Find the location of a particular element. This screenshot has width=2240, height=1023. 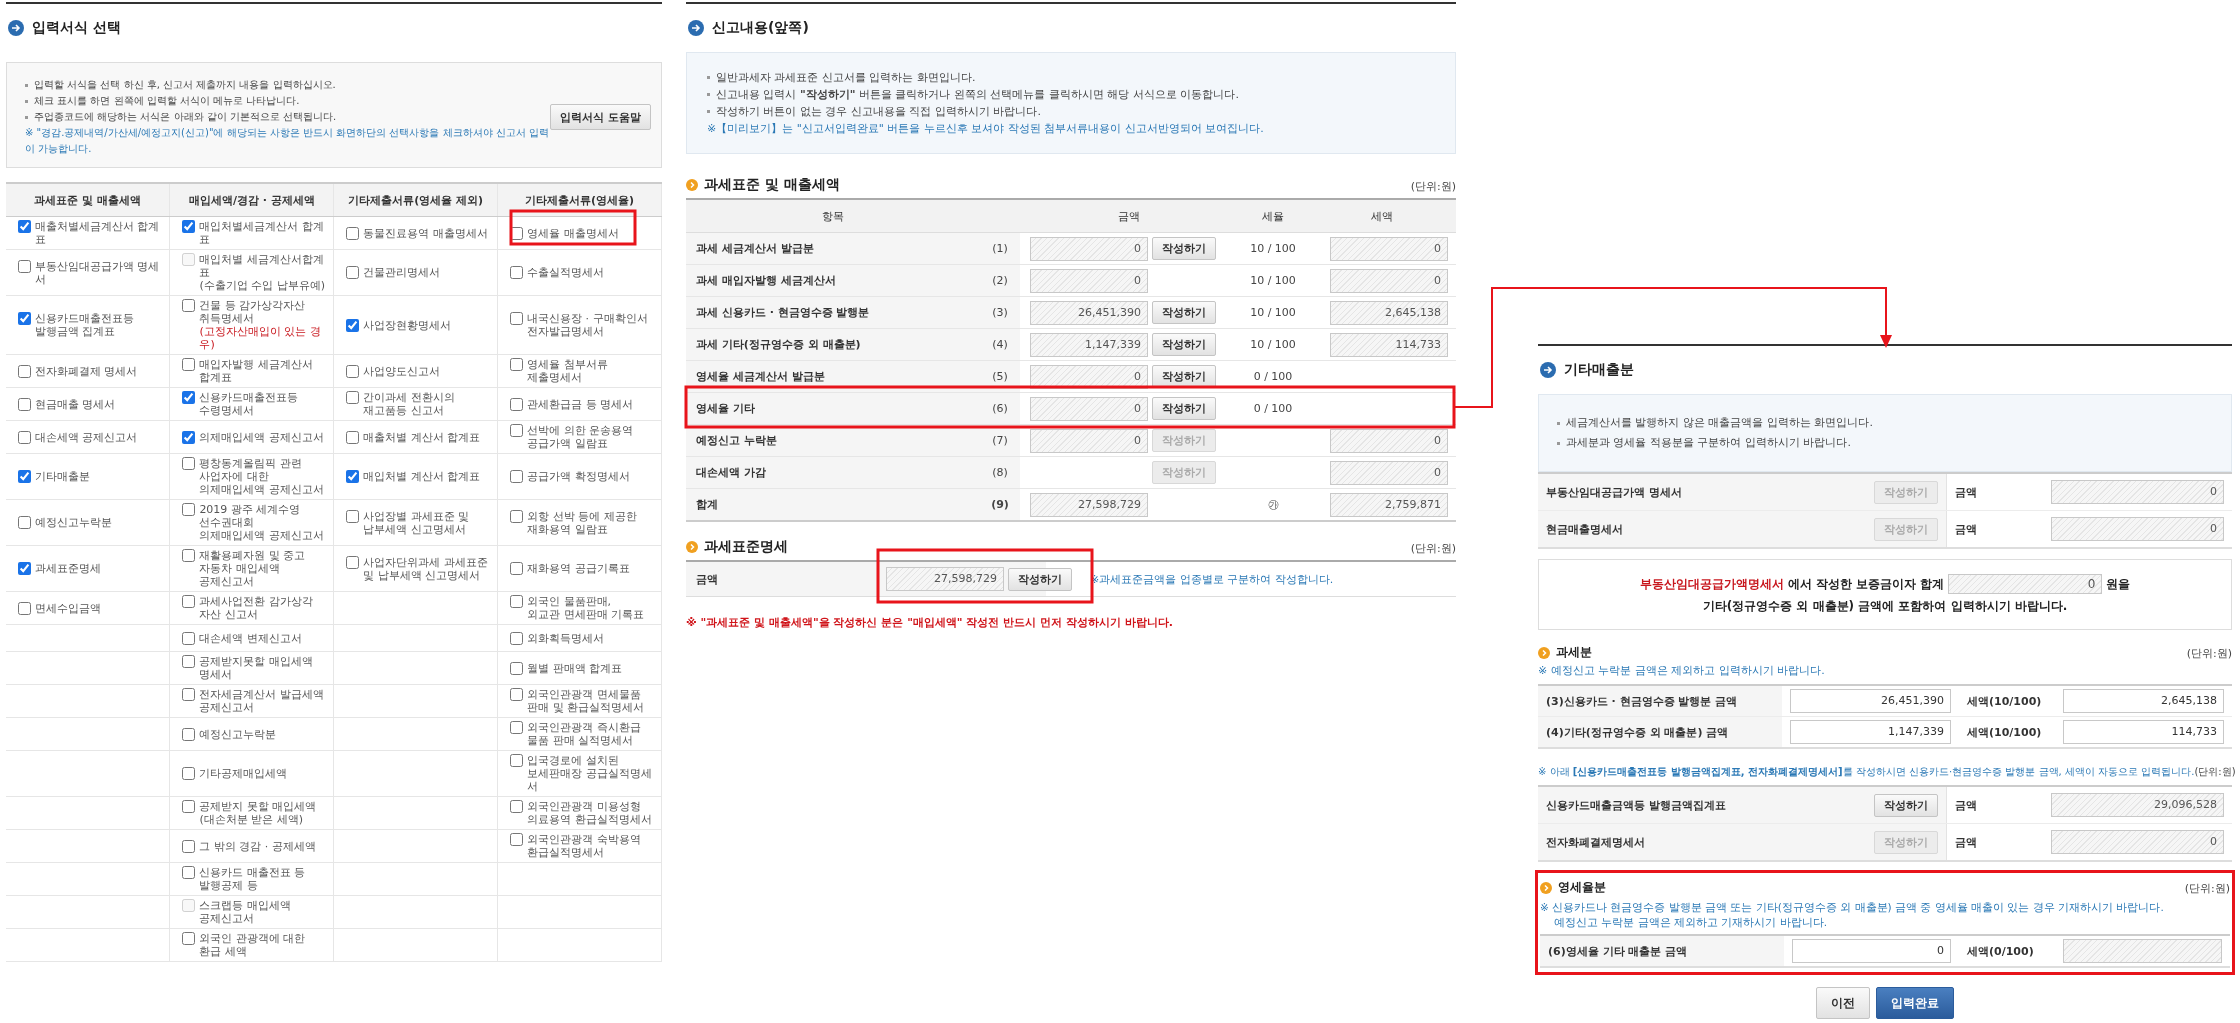

form-option-label: 매입자발행 세금계산서 합계표 is located at coordinates (256, 371).